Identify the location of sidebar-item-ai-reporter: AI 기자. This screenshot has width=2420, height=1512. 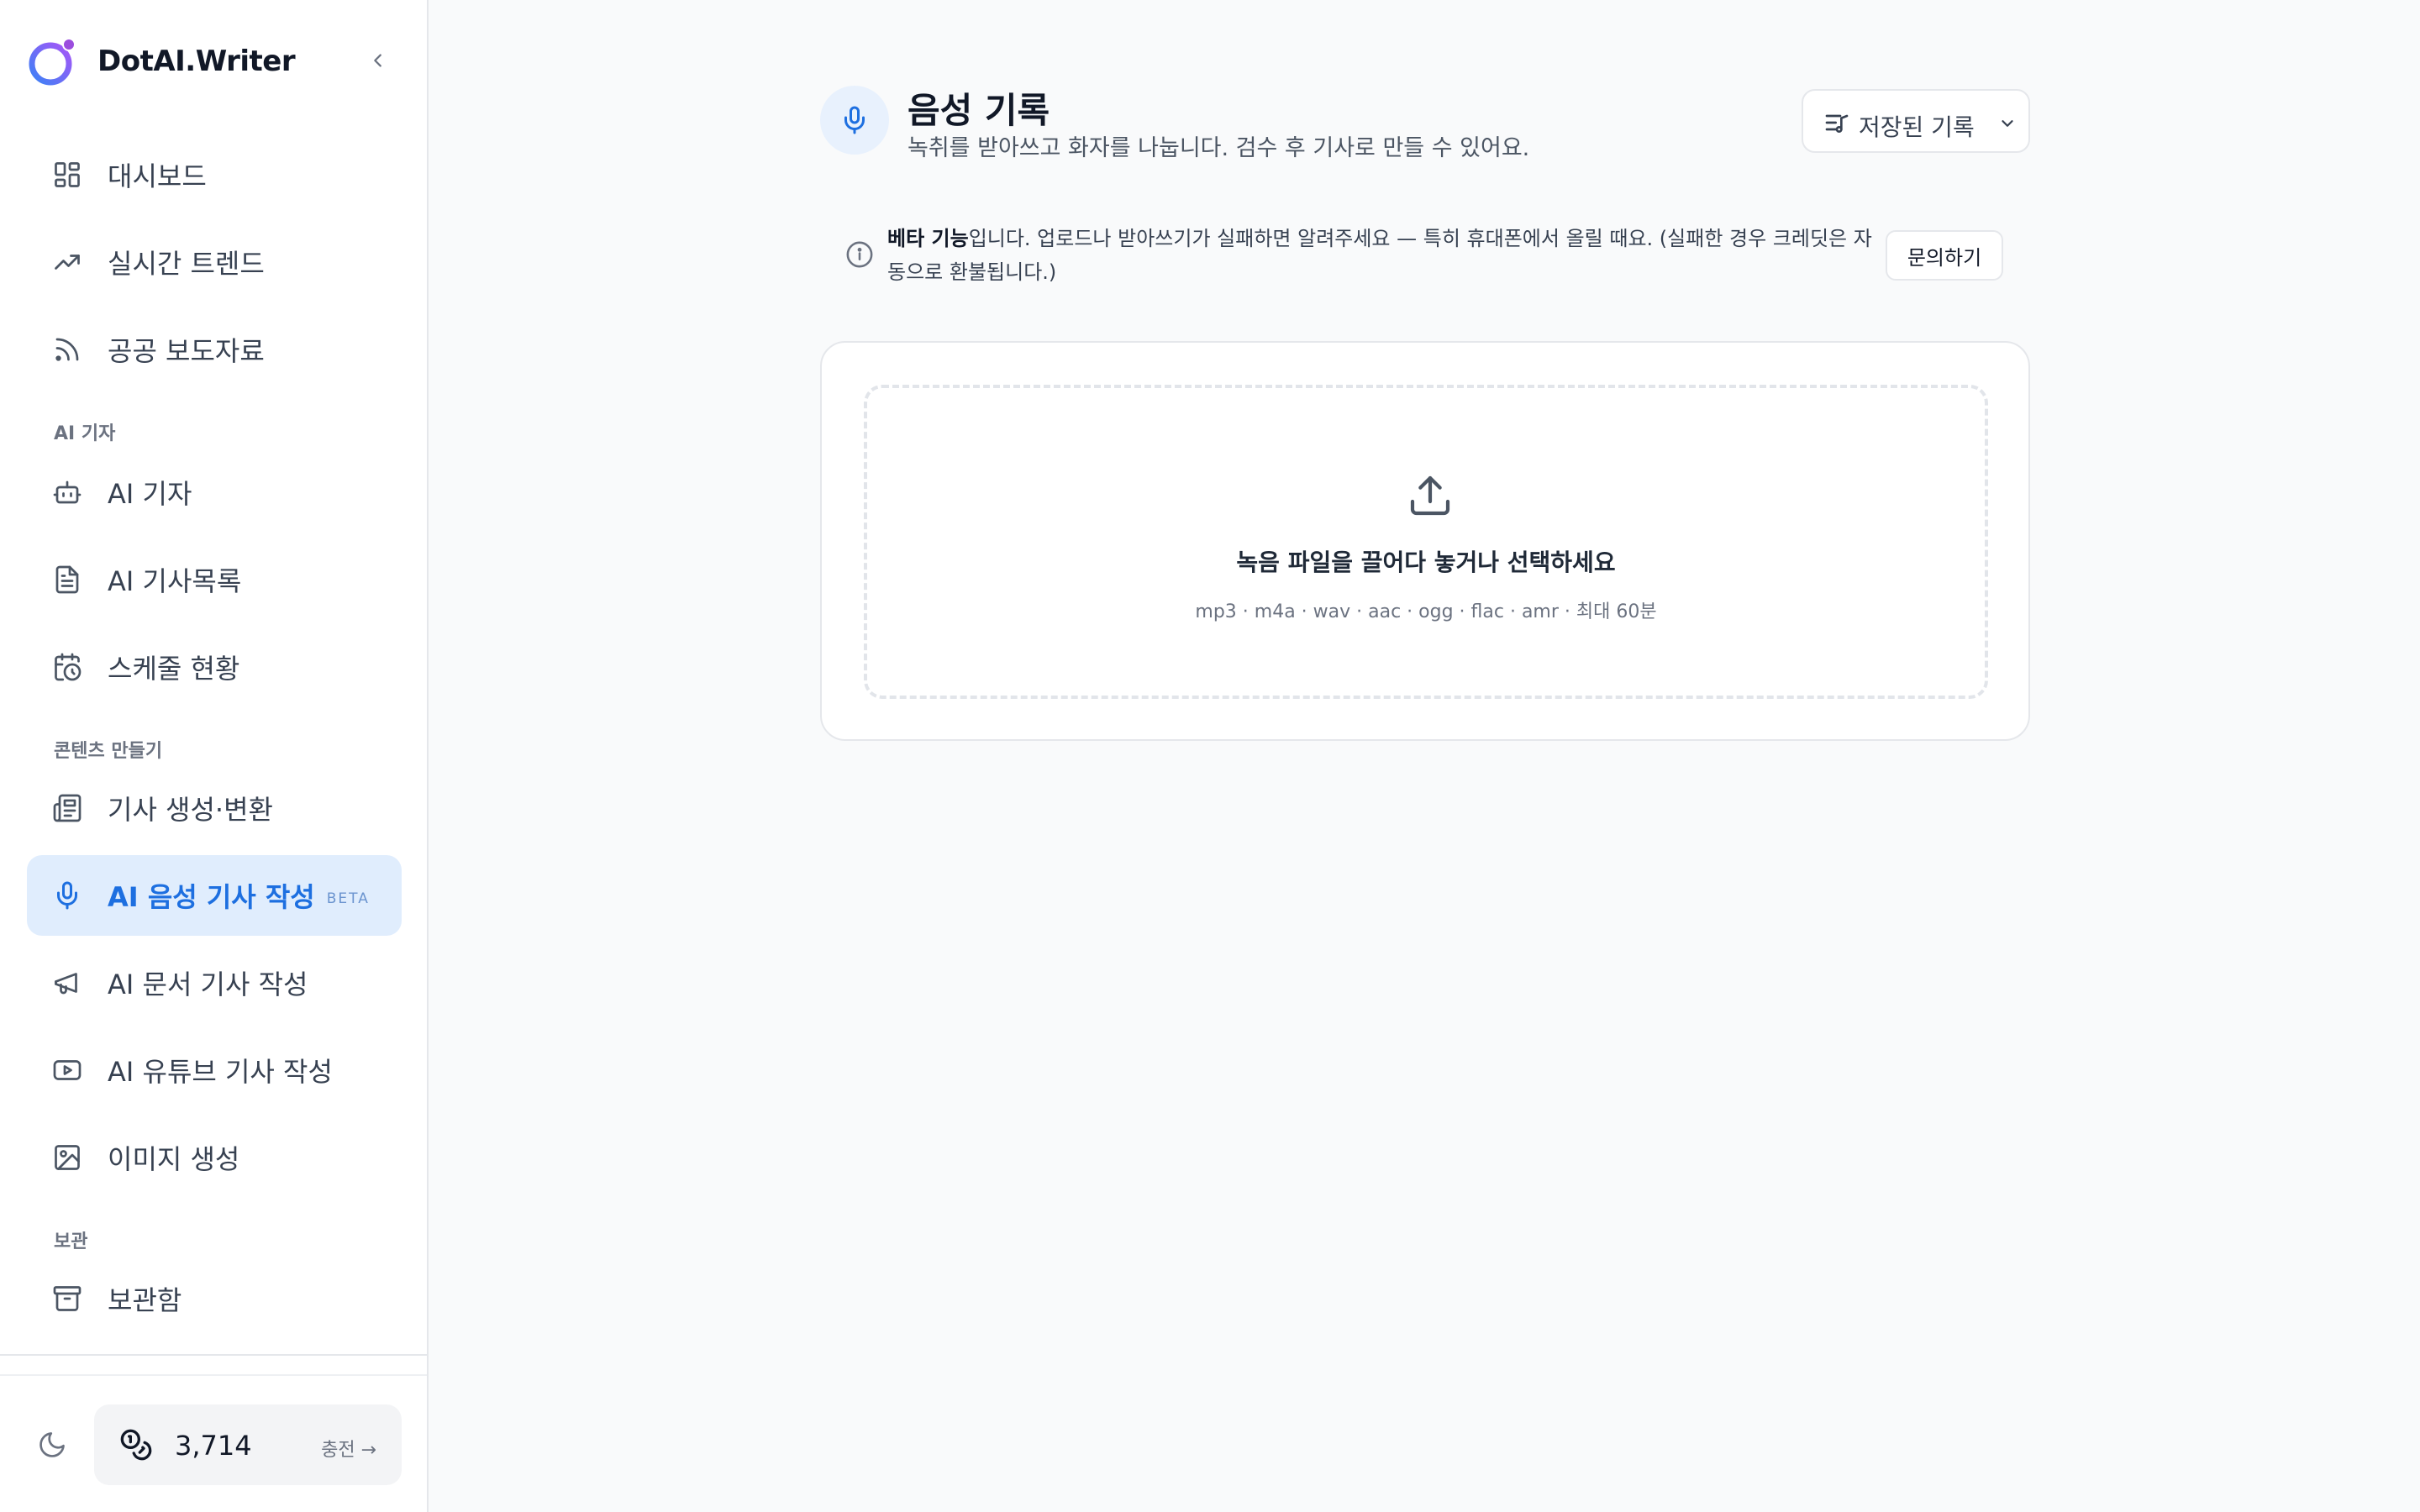
(214, 492).